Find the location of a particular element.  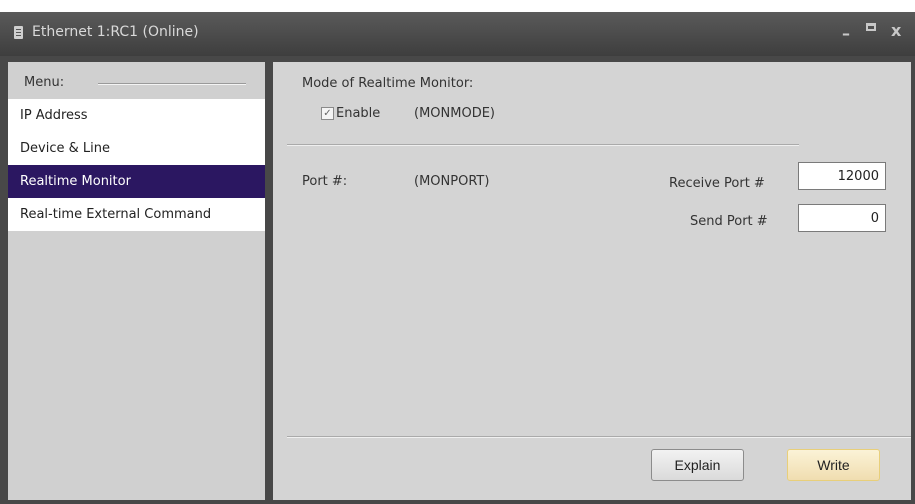

enable-label: Enable is located at coordinates (358, 113).